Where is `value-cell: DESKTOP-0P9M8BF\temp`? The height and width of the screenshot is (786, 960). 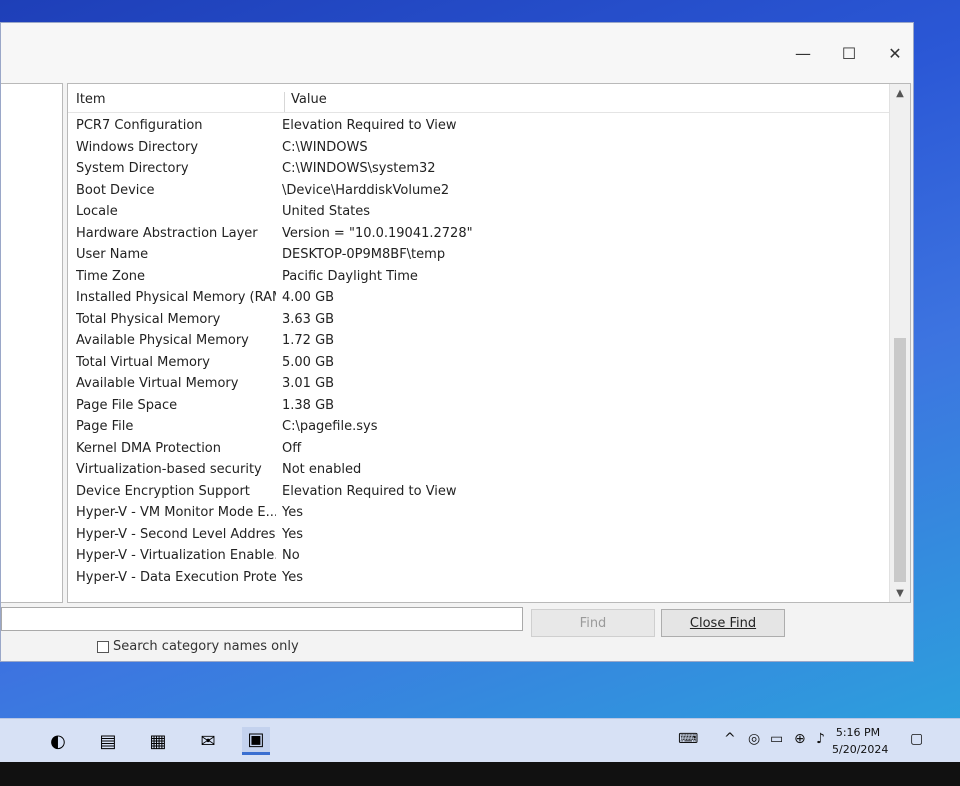
value-cell: DESKTOP-0P9M8BF\temp is located at coordinates (364, 254).